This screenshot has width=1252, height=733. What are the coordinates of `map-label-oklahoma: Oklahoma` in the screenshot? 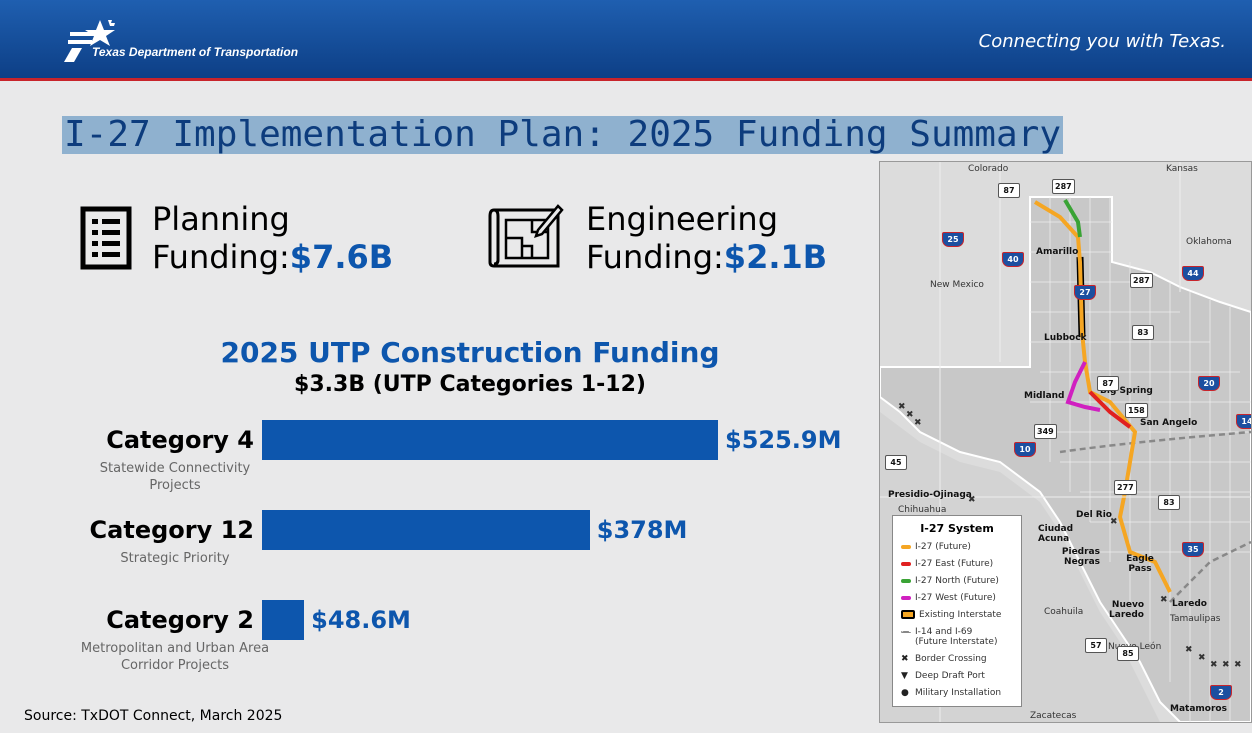 It's located at (1209, 242).